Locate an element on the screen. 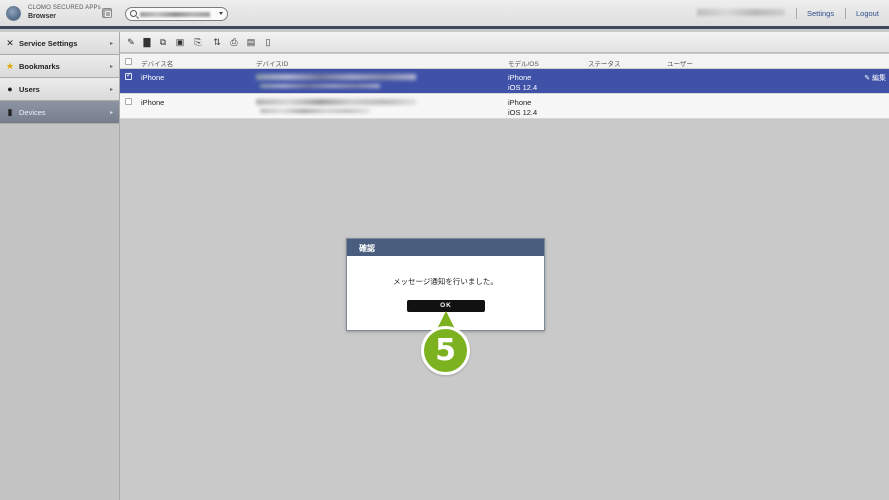  search-field is located at coordinates (176, 14).